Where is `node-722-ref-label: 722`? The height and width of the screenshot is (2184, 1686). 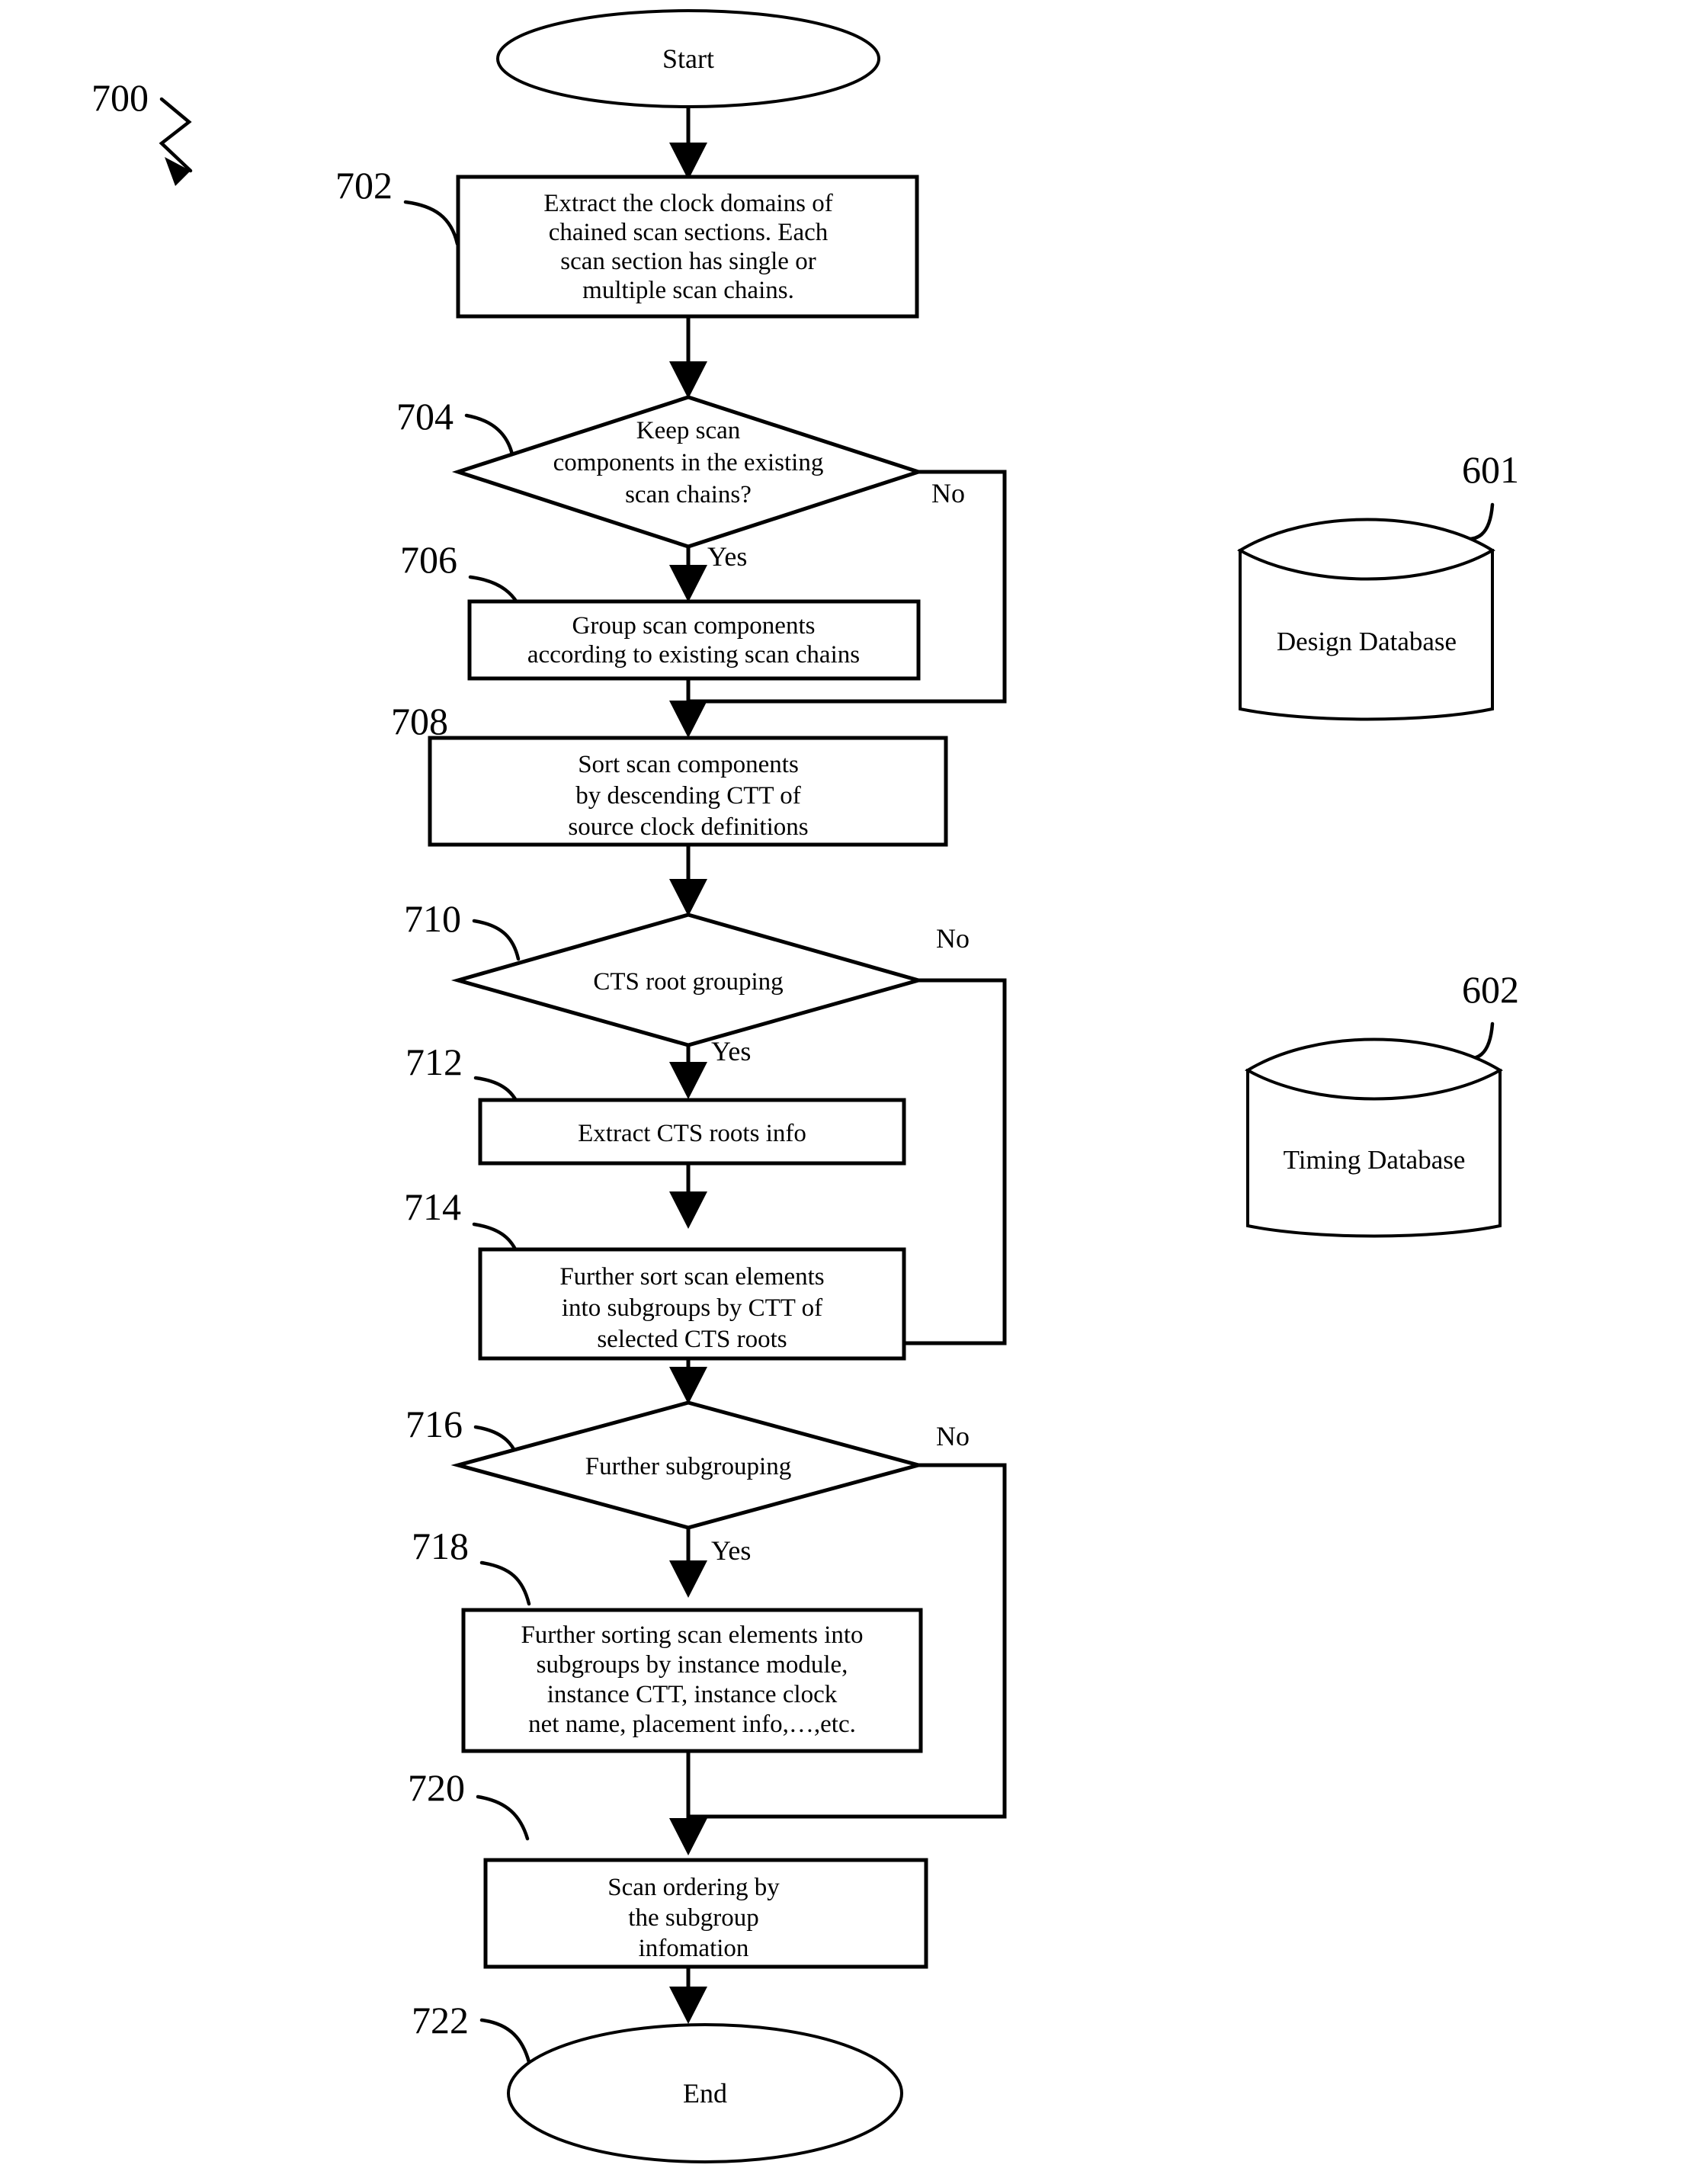 node-722-ref-label: 722 is located at coordinates (441, 2020).